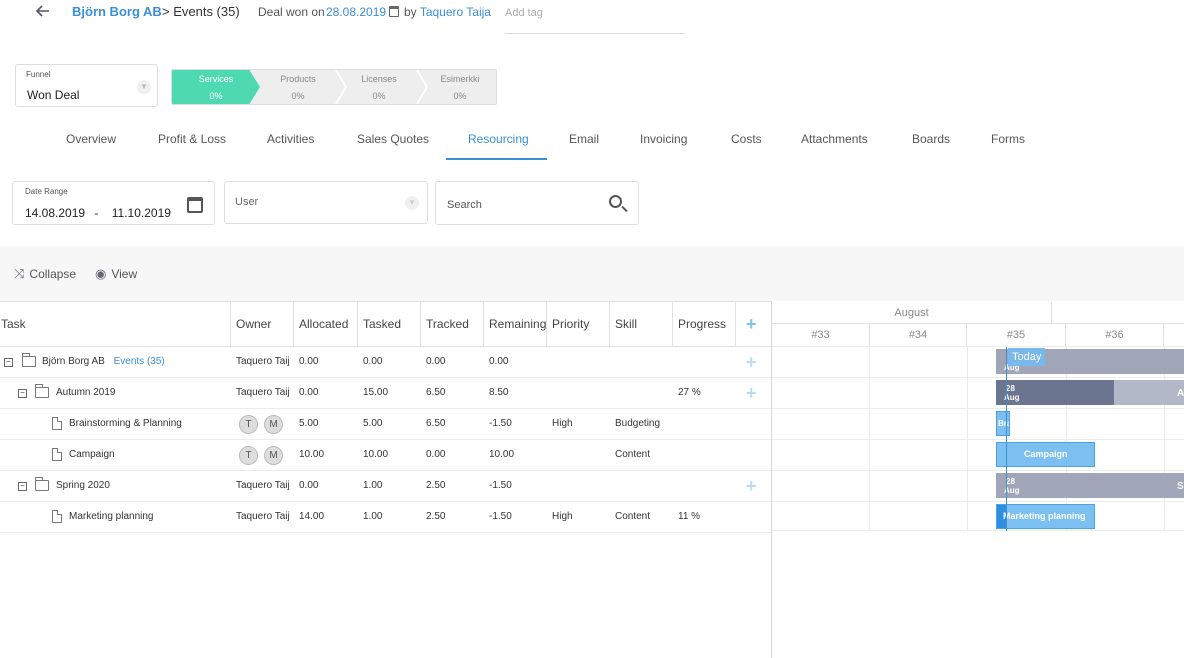  Describe the element at coordinates (689, 392) in the screenshot. I see `progress-cell: 27 %` at that location.